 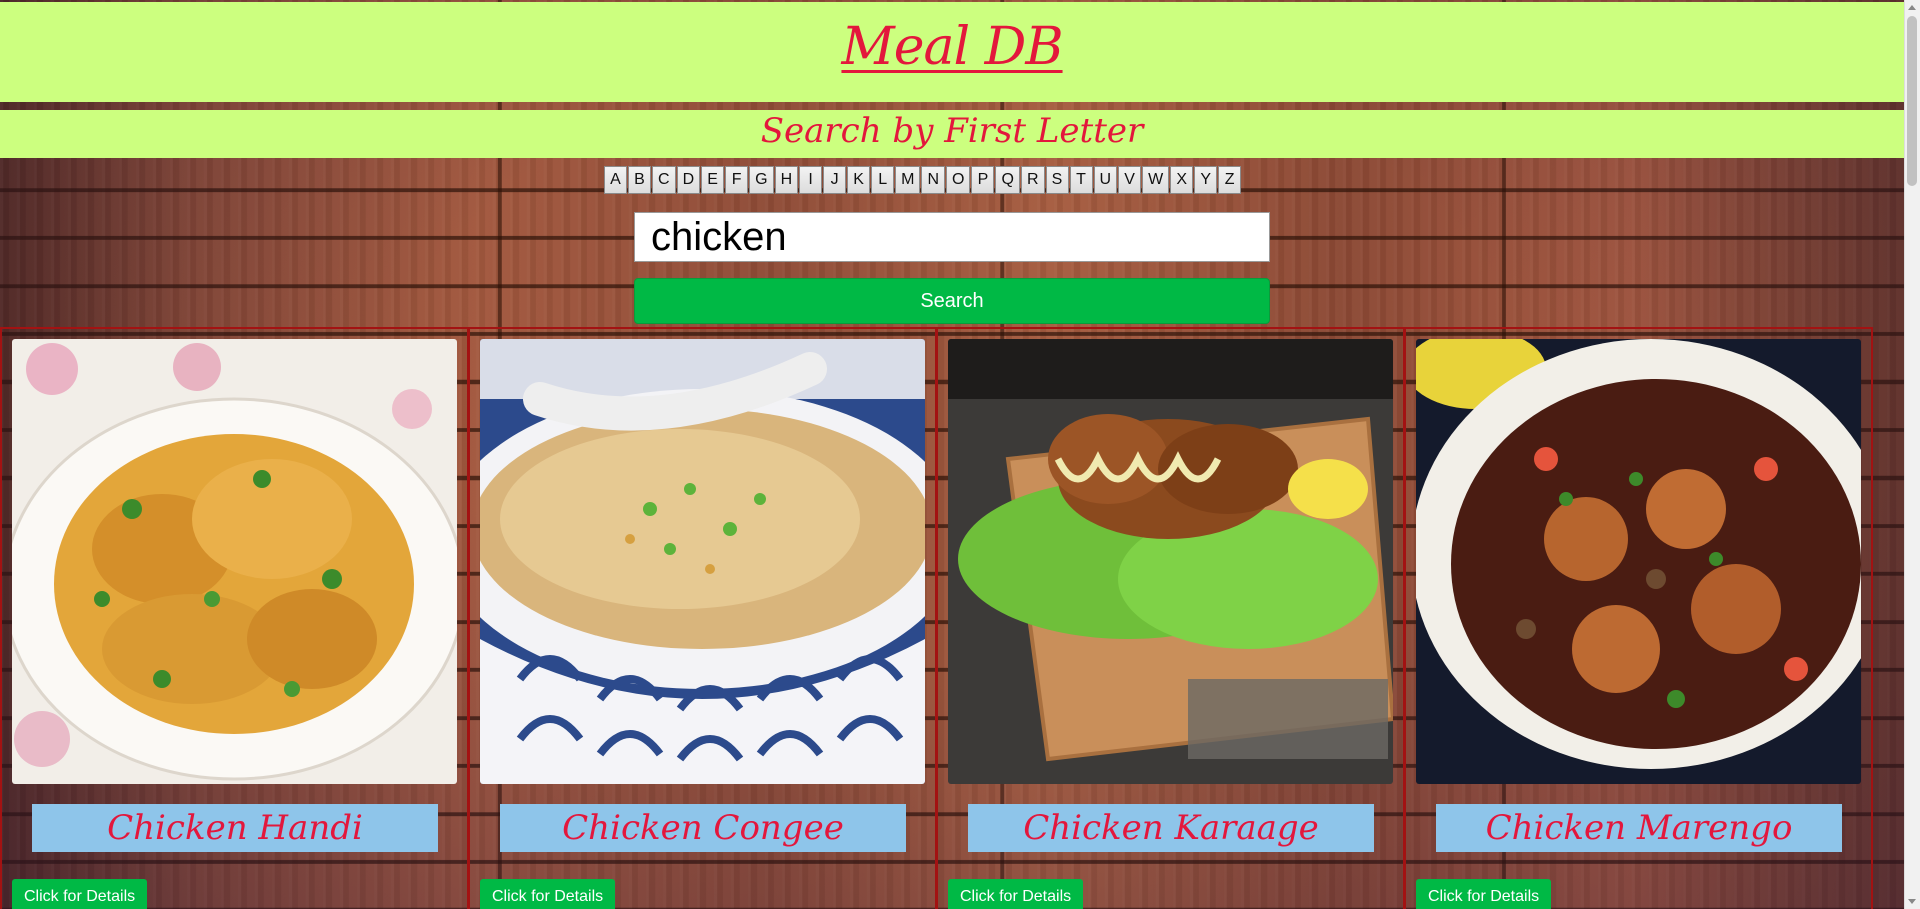 What do you see at coordinates (958, 180) in the screenshot?
I see `letter-button-o: O` at bounding box center [958, 180].